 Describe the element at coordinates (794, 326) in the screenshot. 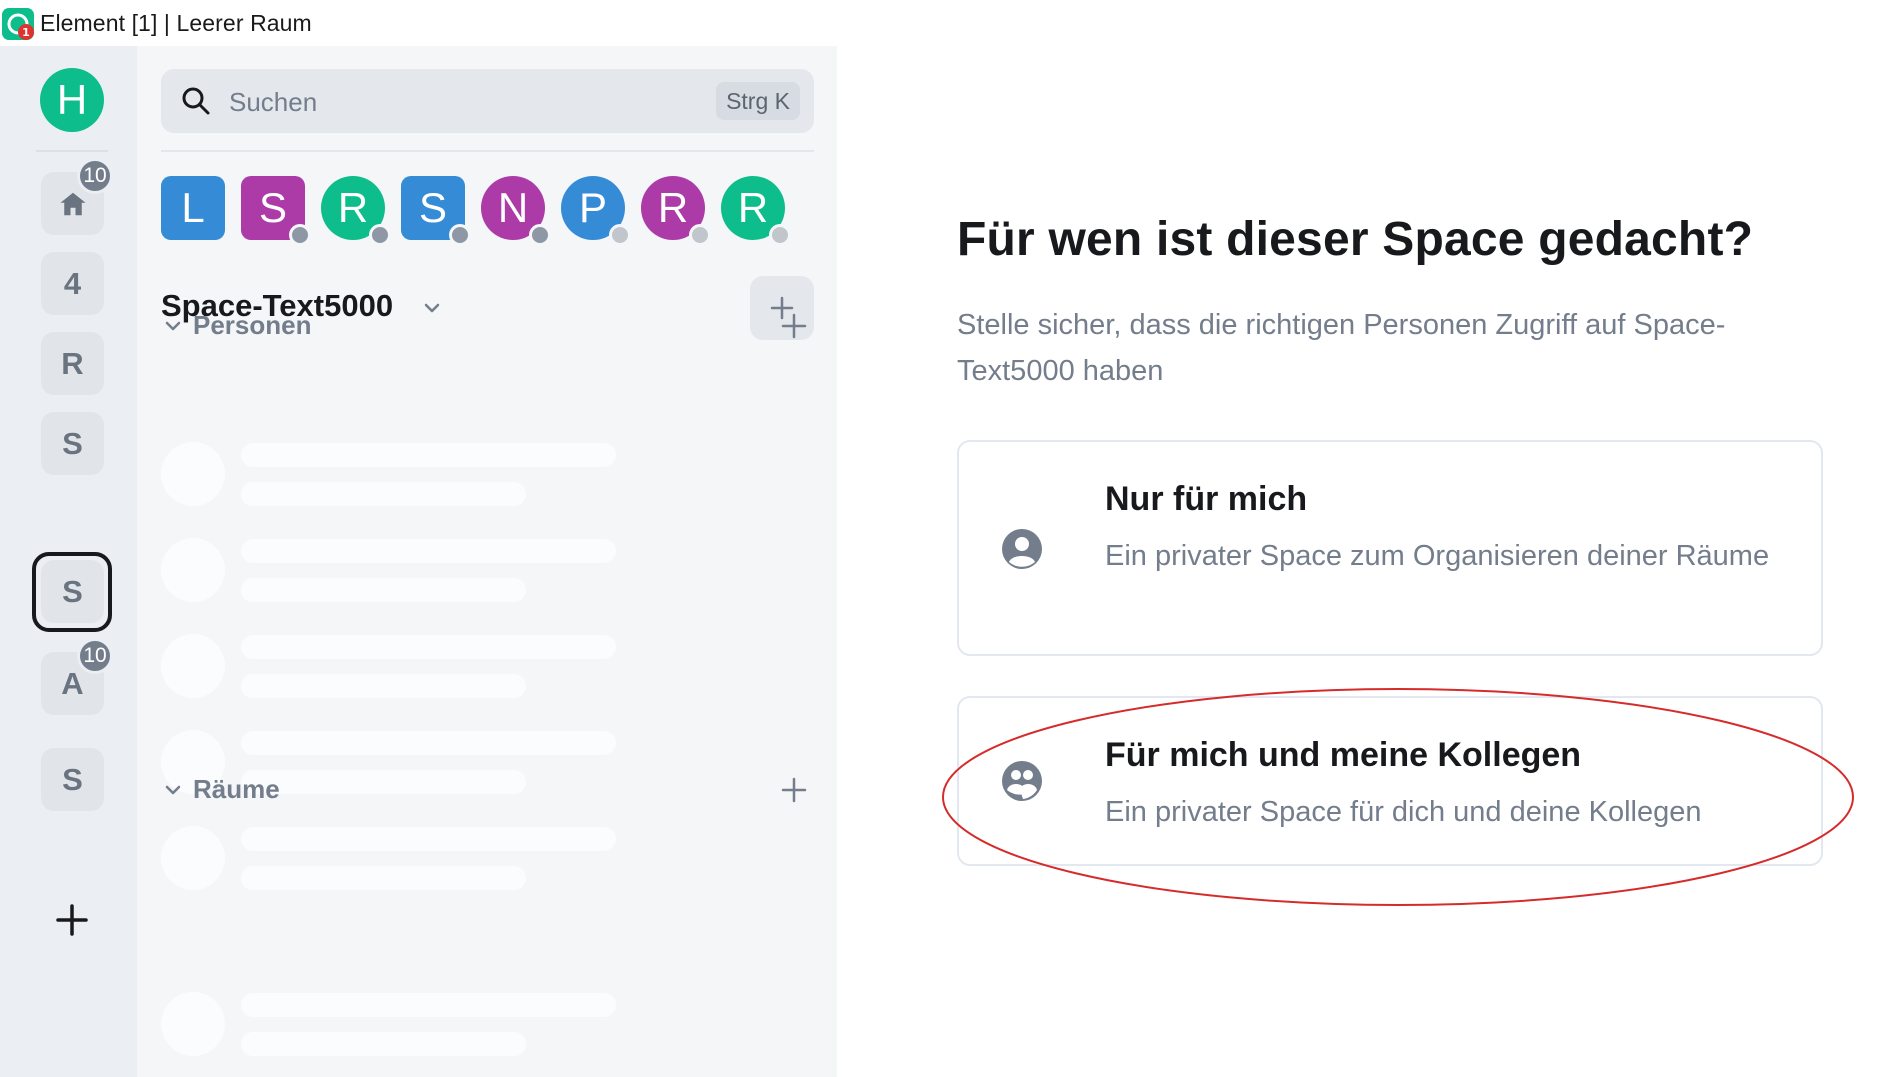

I see `add-person-plus-icon` at that location.